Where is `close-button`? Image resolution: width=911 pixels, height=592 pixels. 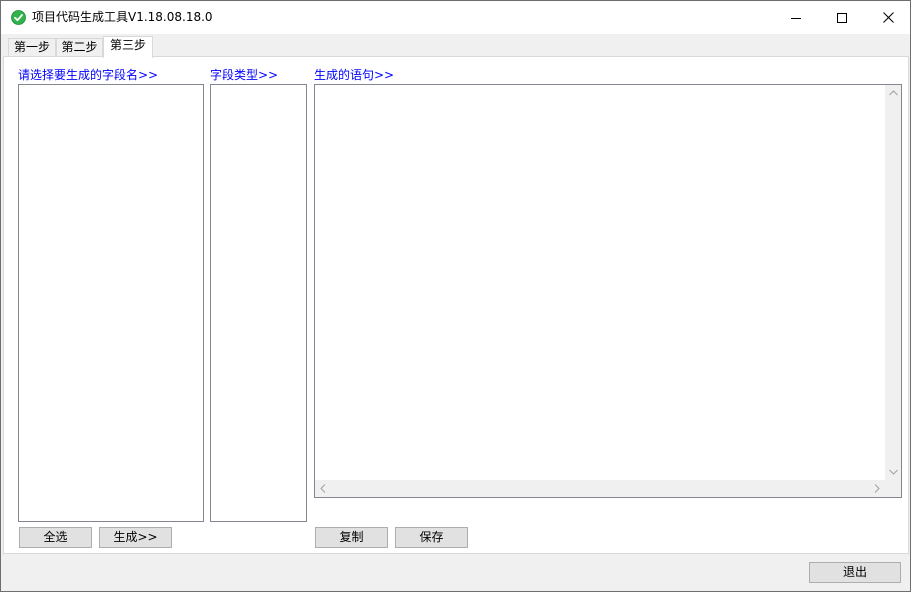 close-button is located at coordinates (888, 17).